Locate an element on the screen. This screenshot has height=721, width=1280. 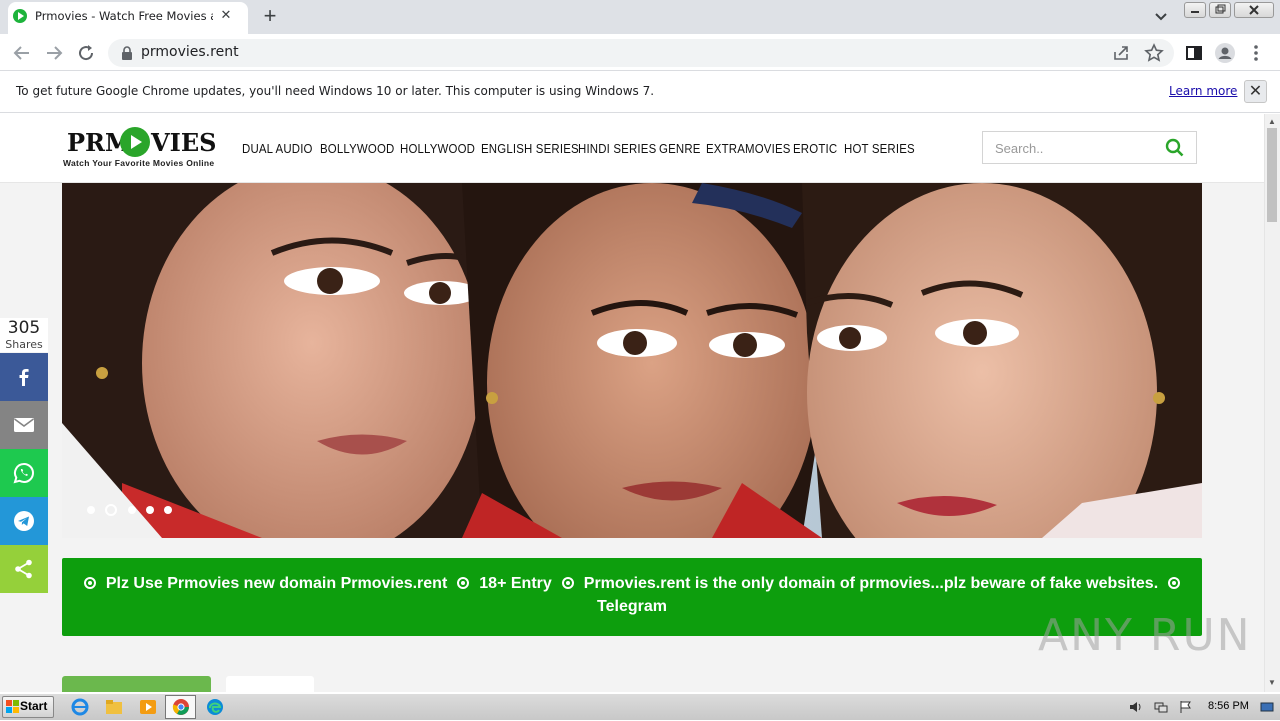
new-tab-button: + is located at coordinates (270, 17).